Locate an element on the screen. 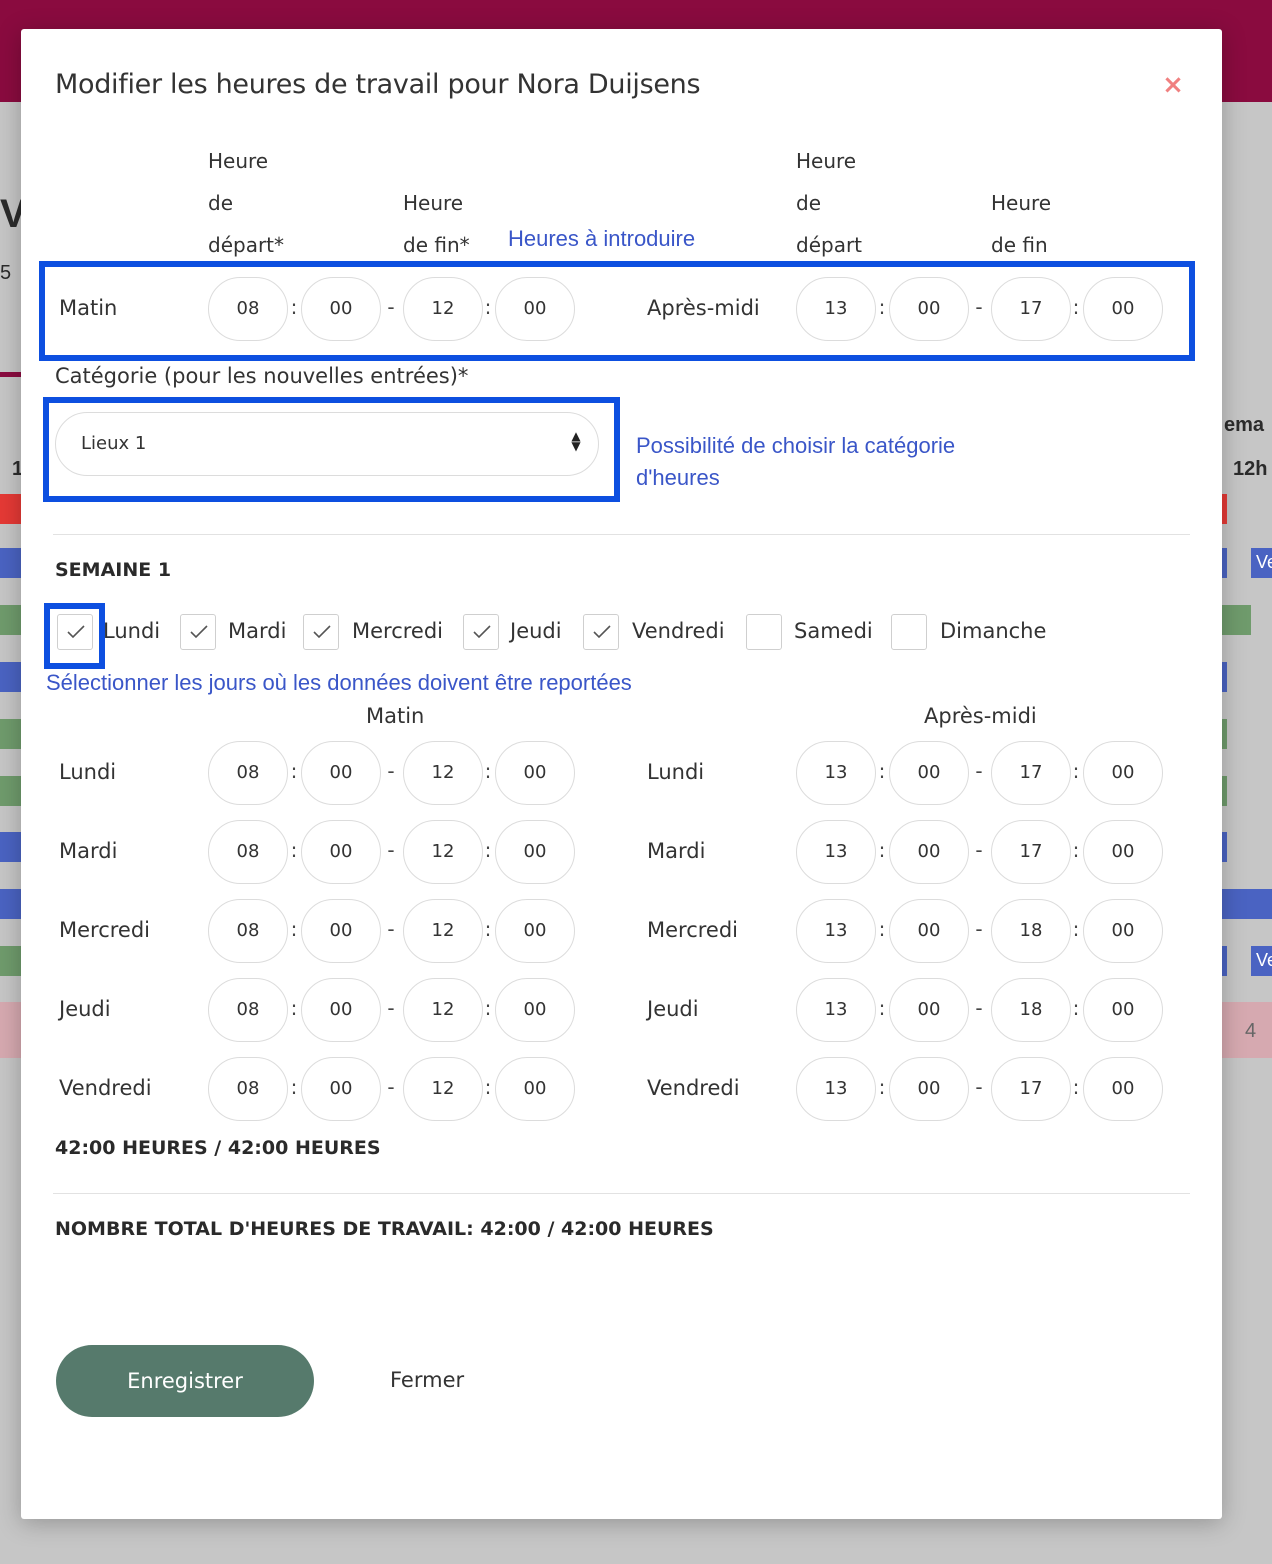  mercredi-afternoon-start-hour-input: 13 is located at coordinates (836, 931).